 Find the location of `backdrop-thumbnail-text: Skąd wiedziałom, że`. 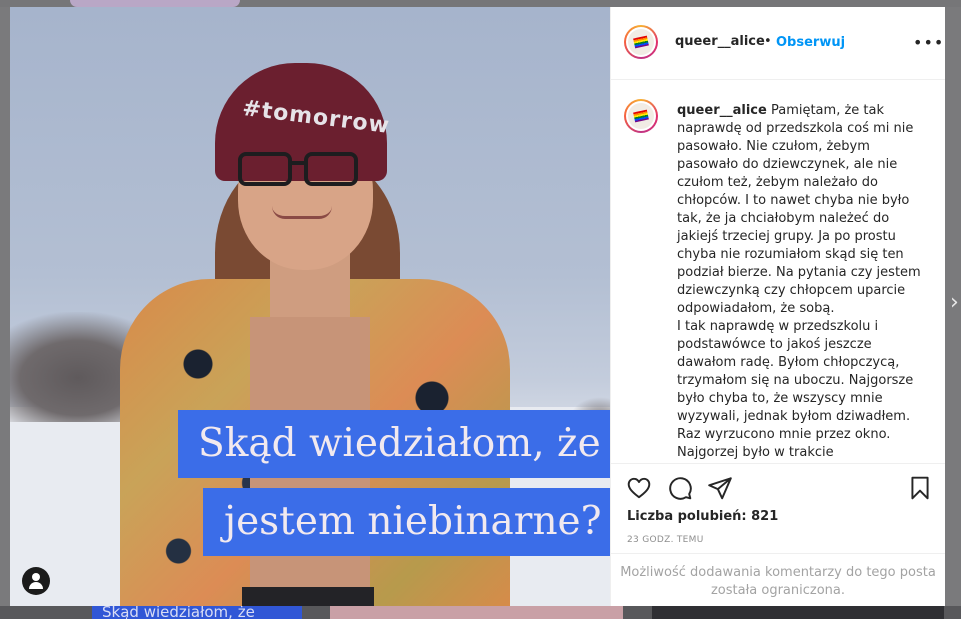

backdrop-thumbnail-text: Skąd wiedziałom, że is located at coordinates (197, 612).